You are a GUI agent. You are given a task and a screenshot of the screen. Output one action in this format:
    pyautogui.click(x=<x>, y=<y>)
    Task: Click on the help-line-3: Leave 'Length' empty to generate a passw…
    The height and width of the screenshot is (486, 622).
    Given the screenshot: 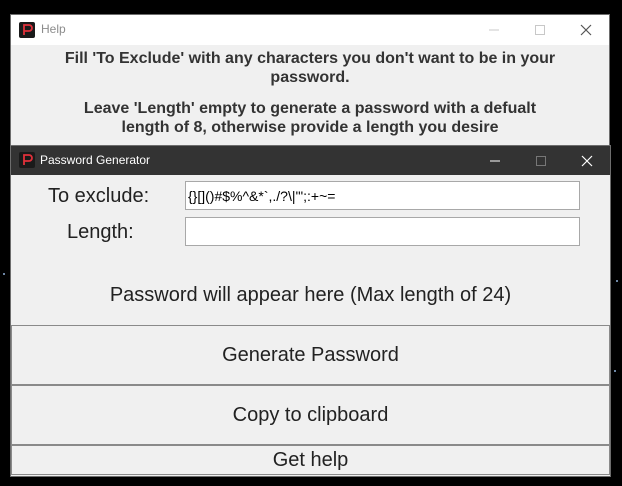 What is the action you would take?
    pyautogui.click(x=310, y=108)
    